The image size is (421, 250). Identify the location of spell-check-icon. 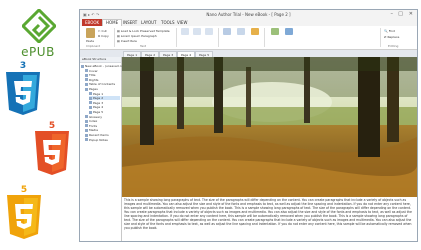
(275, 31).